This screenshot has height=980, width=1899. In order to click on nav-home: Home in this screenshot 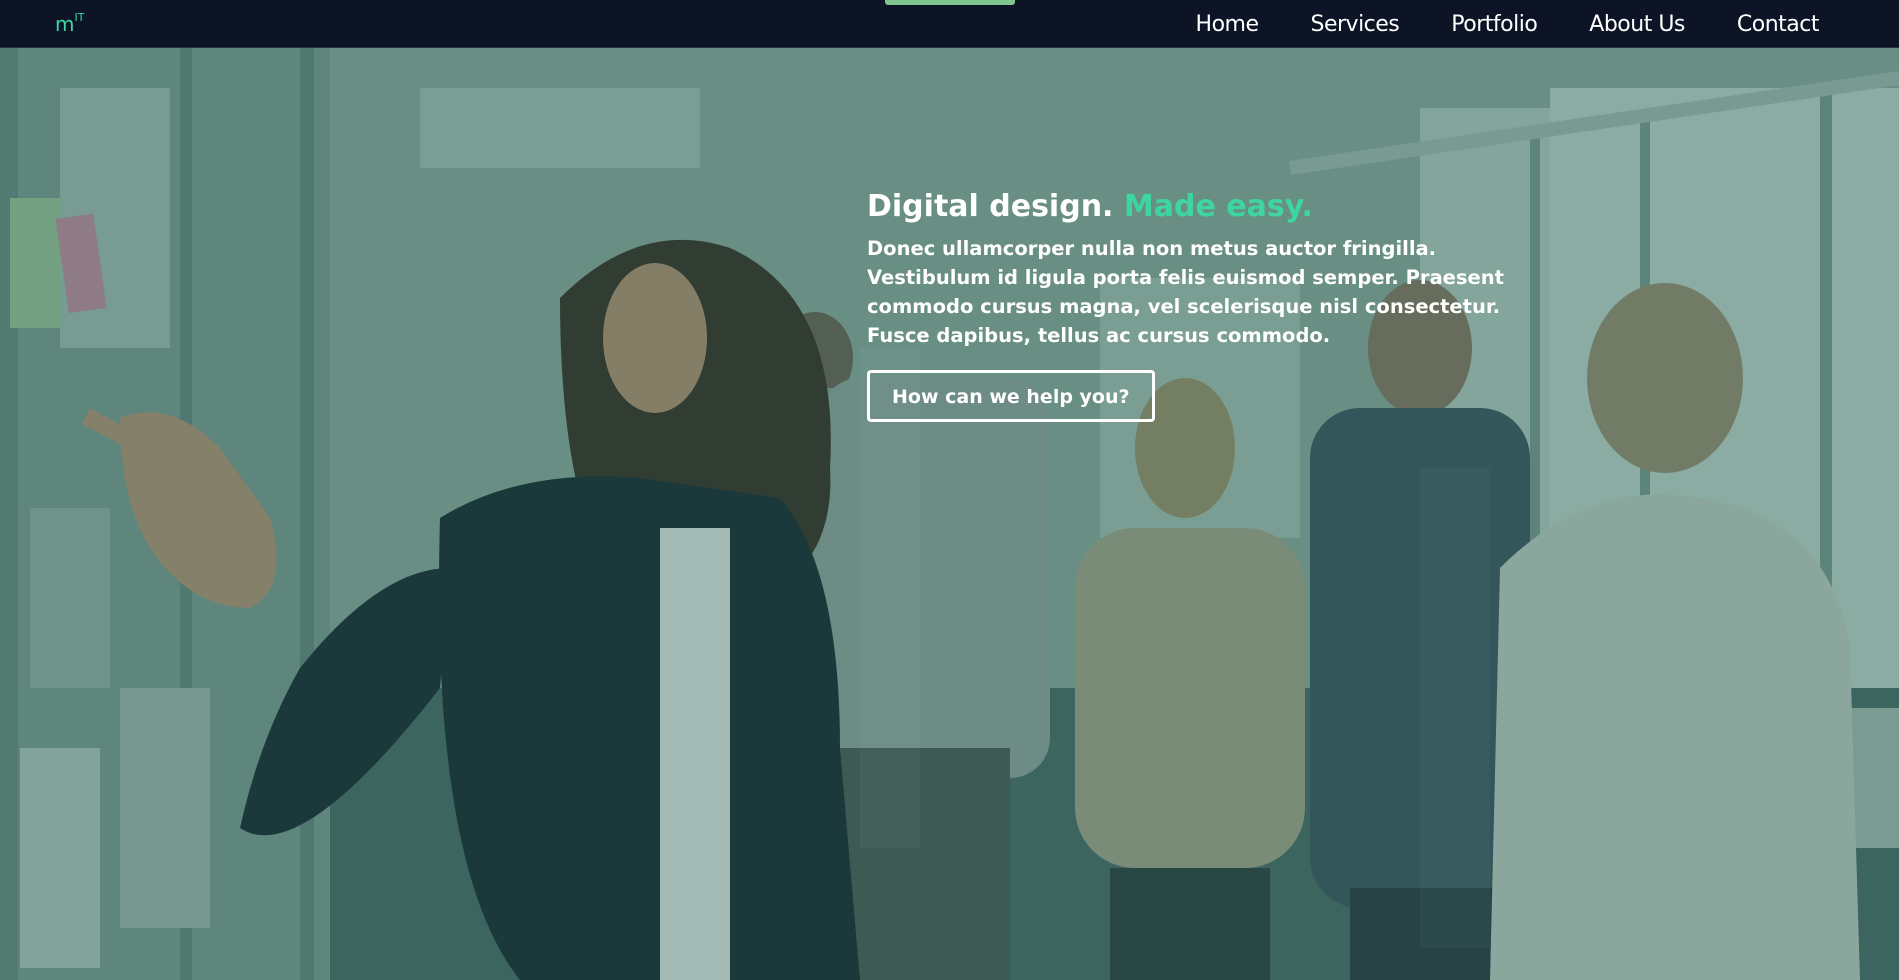, I will do `click(1227, 24)`.